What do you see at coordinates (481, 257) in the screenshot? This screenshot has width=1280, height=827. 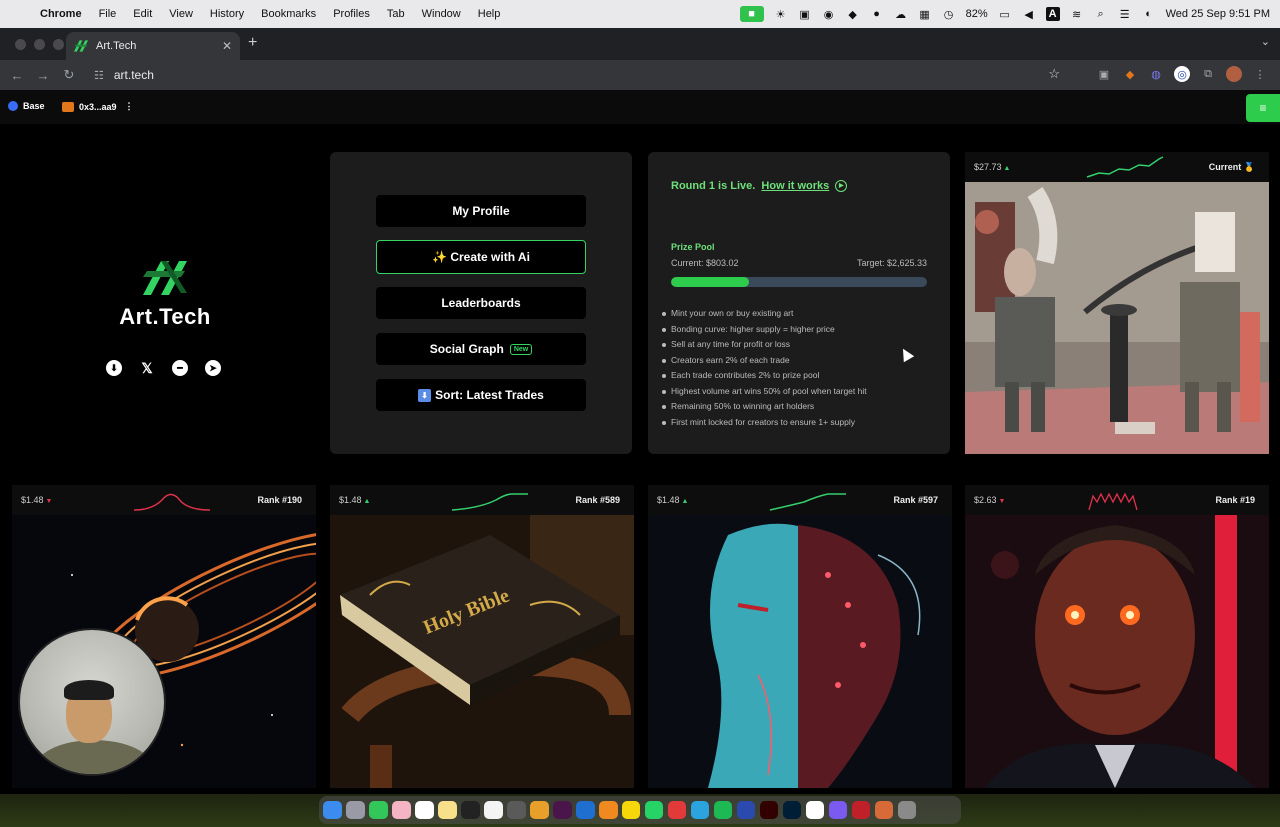 I see `create-with-ai-button: ✨ Create with Ai` at bounding box center [481, 257].